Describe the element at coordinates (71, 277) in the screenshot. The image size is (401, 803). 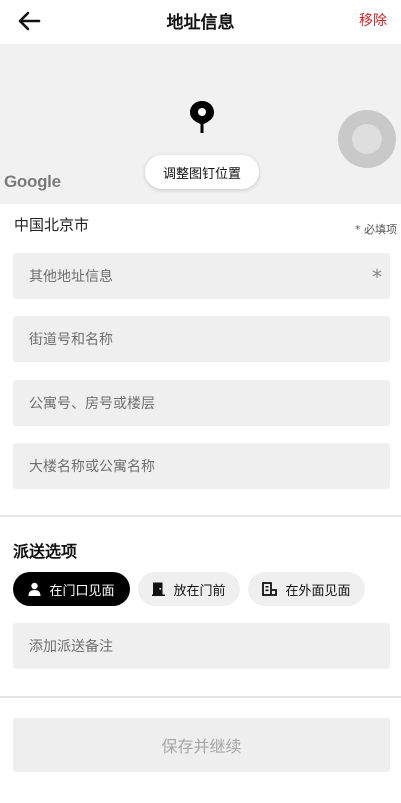
I see `other-address-placeholder: 其他地址信息` at that location.